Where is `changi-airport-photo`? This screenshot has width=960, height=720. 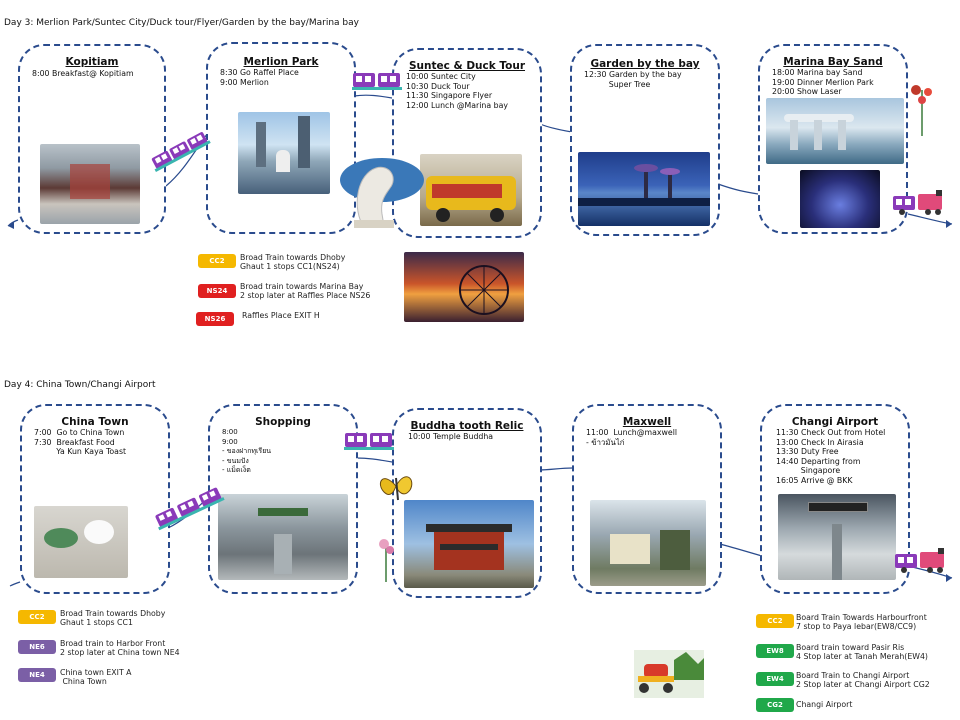
changi-airport-photo is located at coordinates (837, 537).